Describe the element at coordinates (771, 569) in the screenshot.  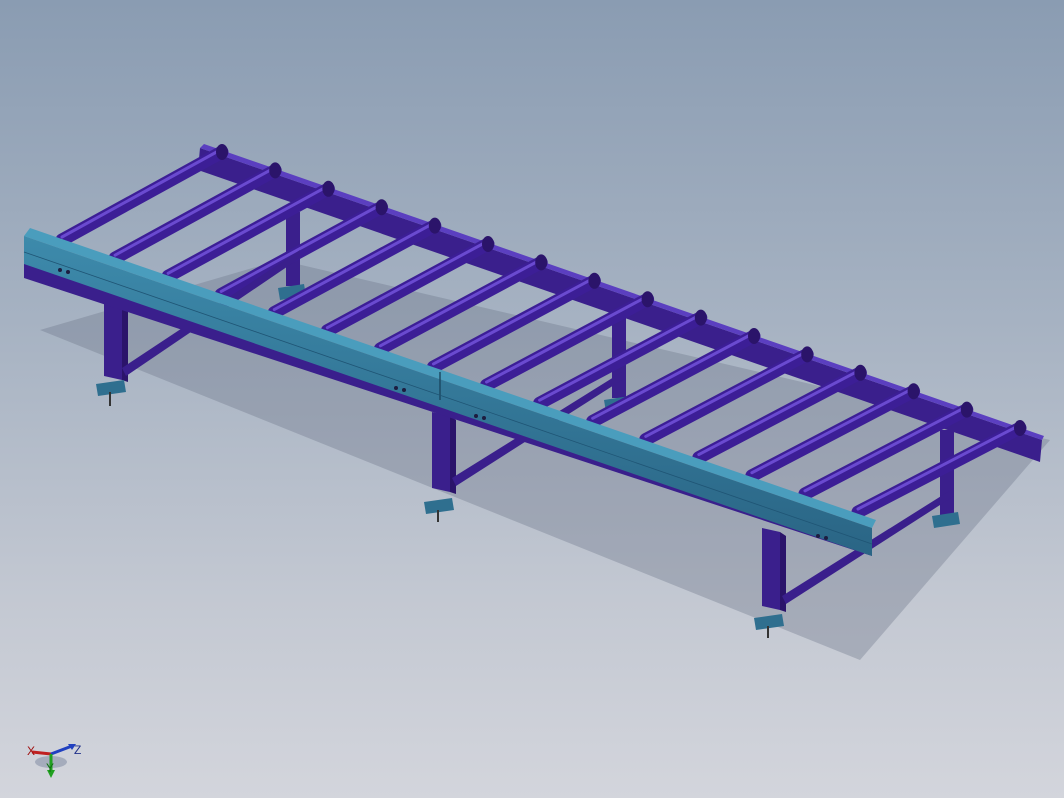
I see `front-leg-right` at that location.